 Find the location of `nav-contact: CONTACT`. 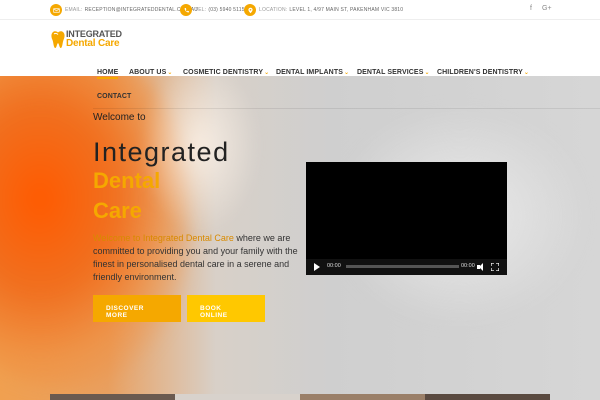

nav-contact: CONTACT is located at coordinates (114, 96).